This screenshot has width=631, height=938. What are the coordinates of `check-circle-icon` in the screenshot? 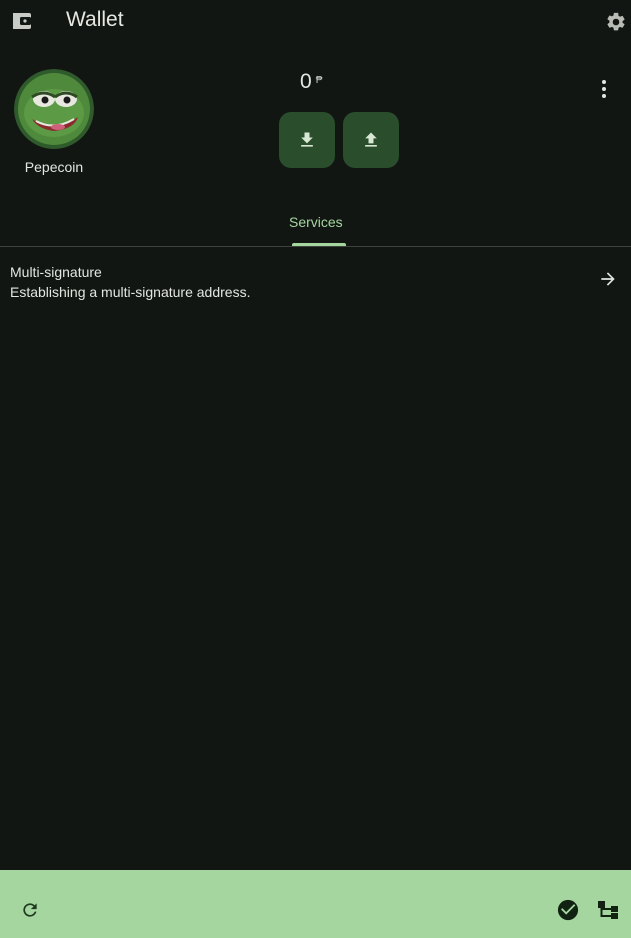 It's located at (568, 910).